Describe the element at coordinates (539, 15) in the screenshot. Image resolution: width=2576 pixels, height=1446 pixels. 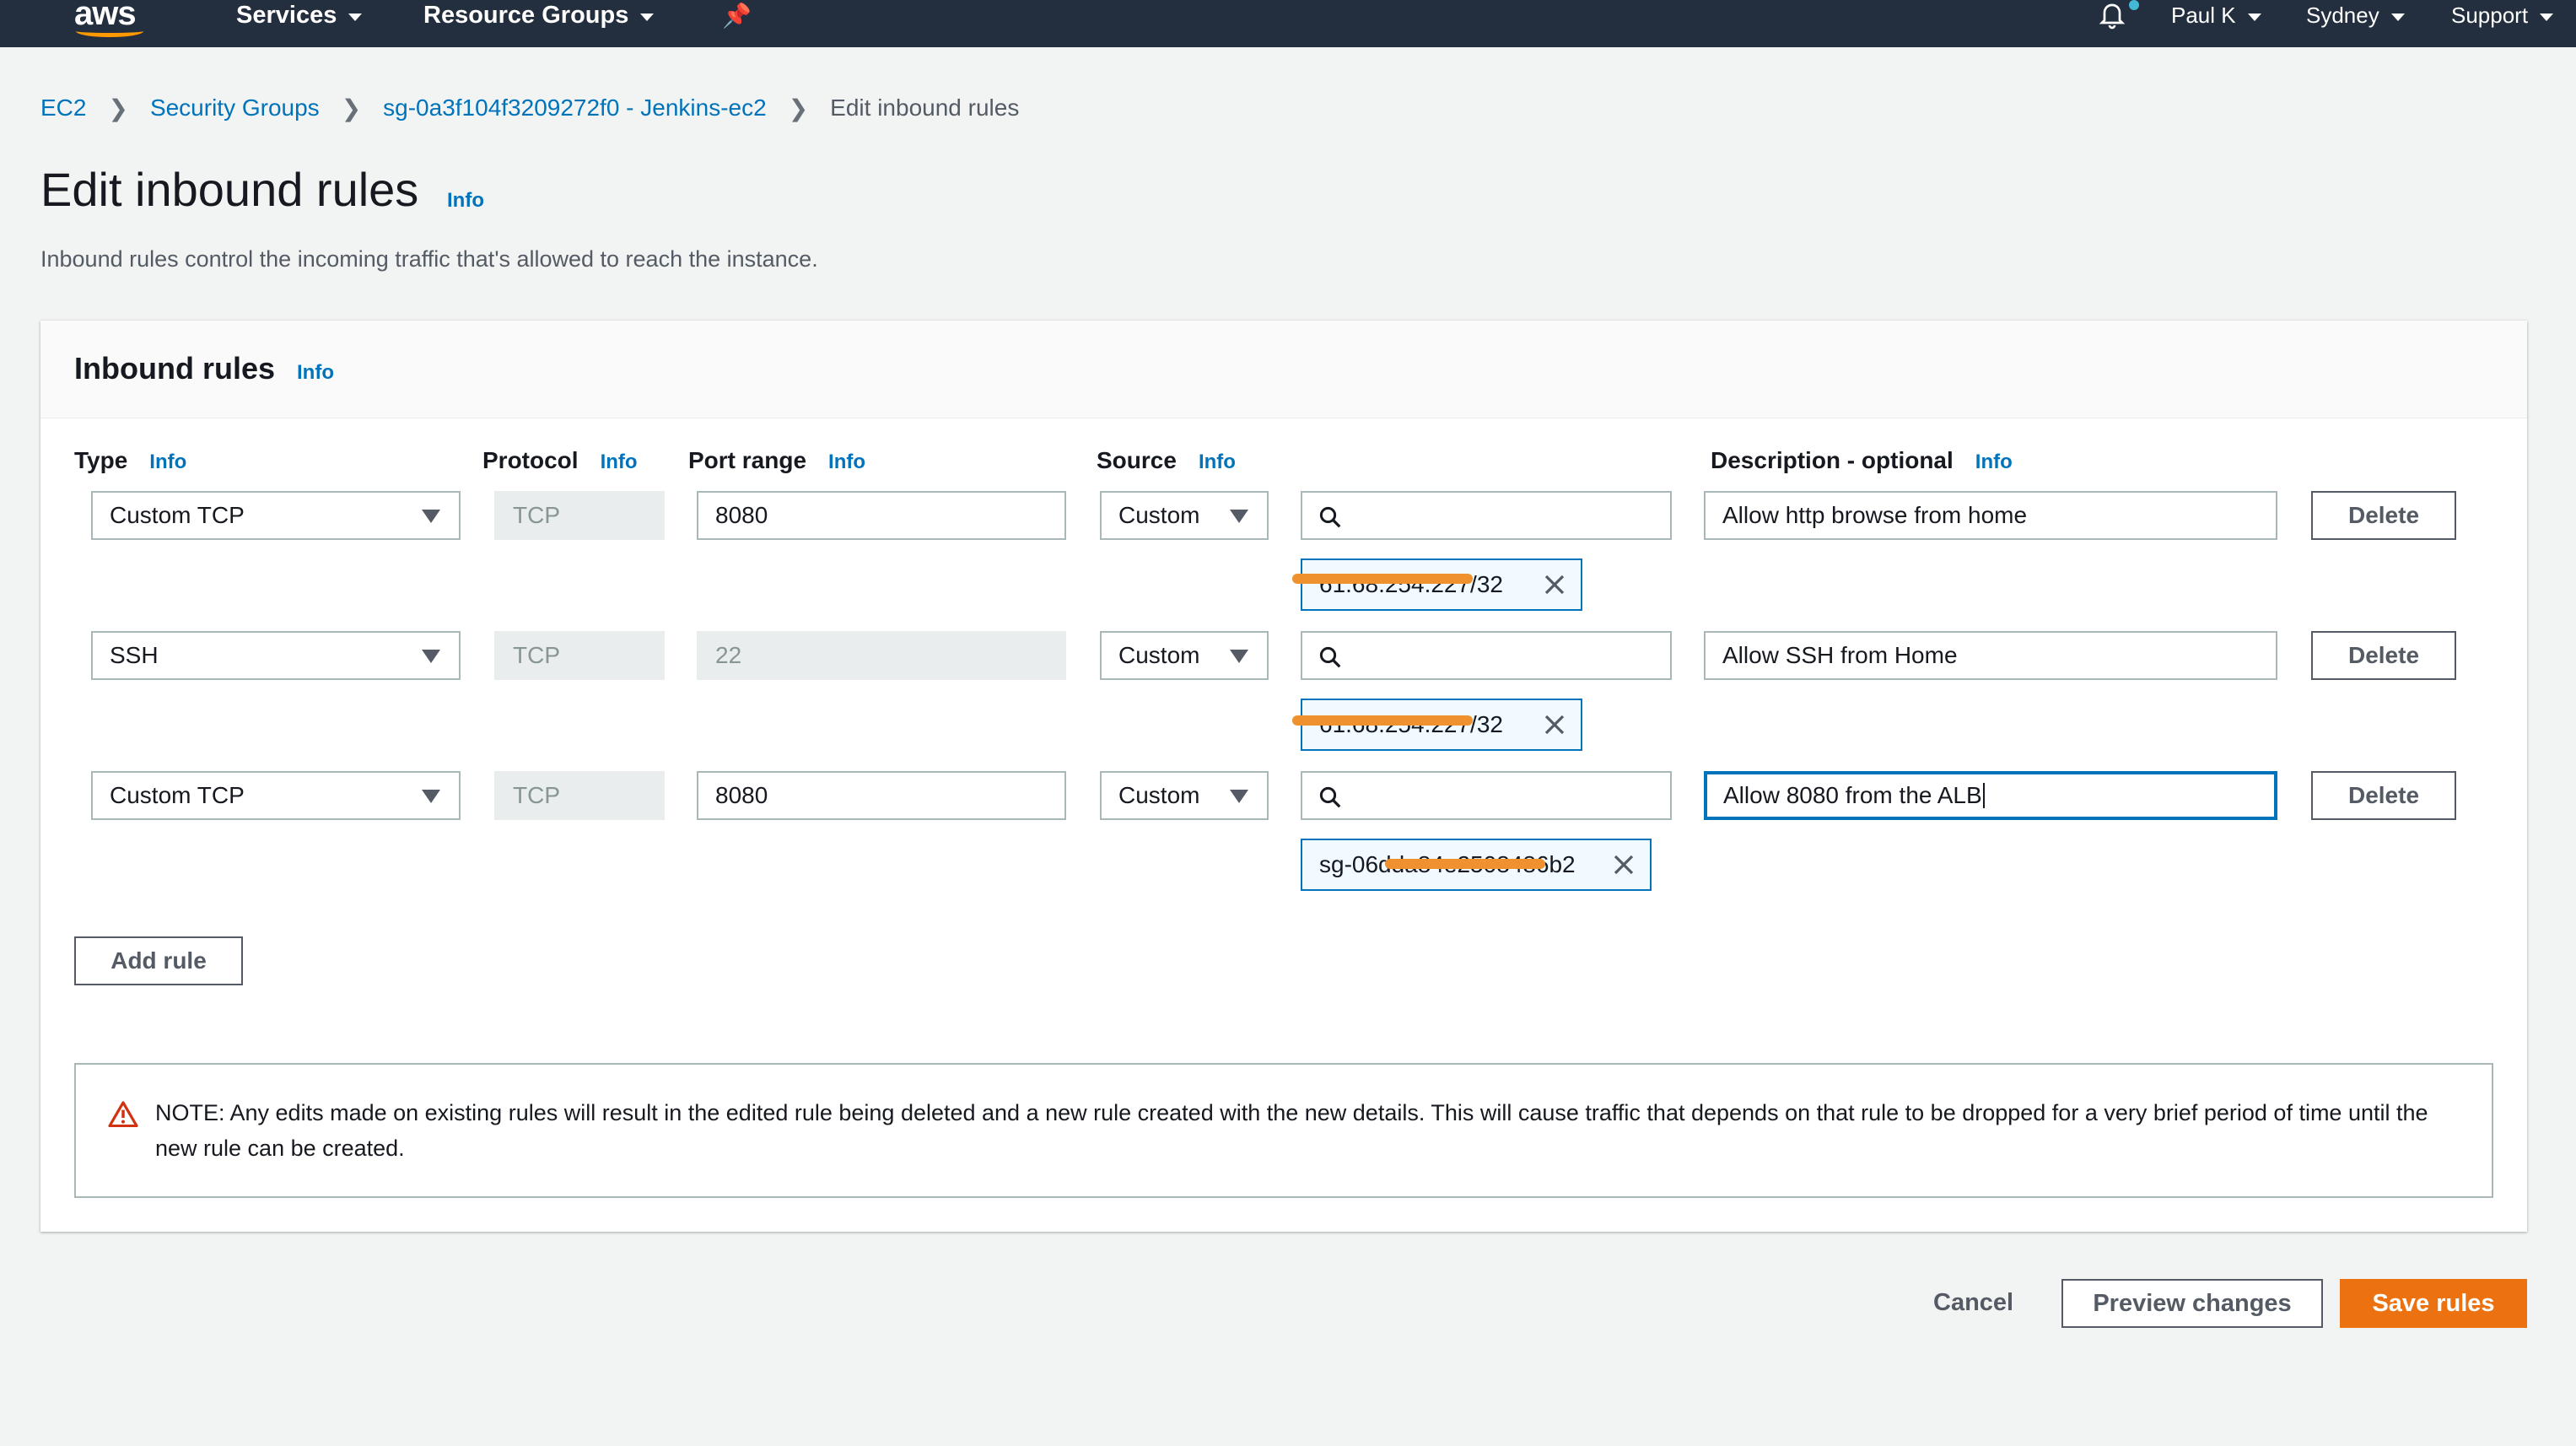
I see `resource-groups-menu: Resource Groups` at that location.